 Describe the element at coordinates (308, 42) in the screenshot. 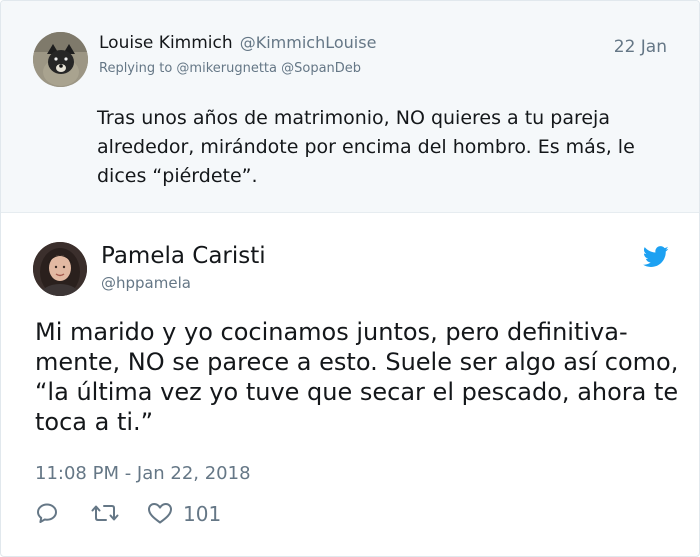

I see `parent-handle: @KimmichLouise` at that location.